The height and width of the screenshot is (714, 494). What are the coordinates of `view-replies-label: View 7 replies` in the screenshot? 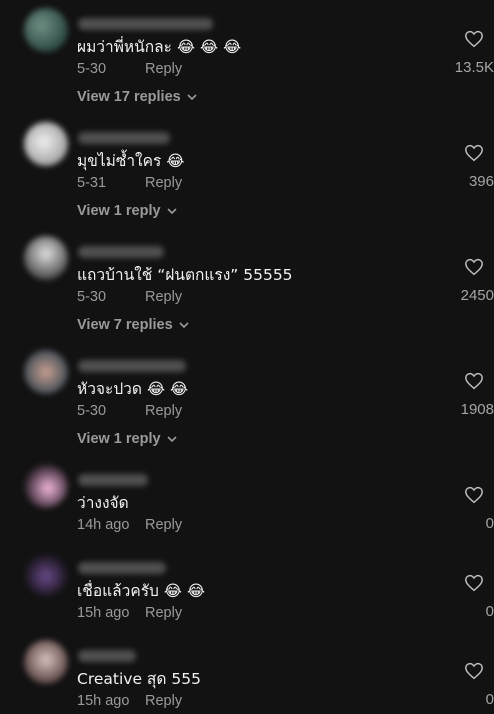 It's located at (125, 325).